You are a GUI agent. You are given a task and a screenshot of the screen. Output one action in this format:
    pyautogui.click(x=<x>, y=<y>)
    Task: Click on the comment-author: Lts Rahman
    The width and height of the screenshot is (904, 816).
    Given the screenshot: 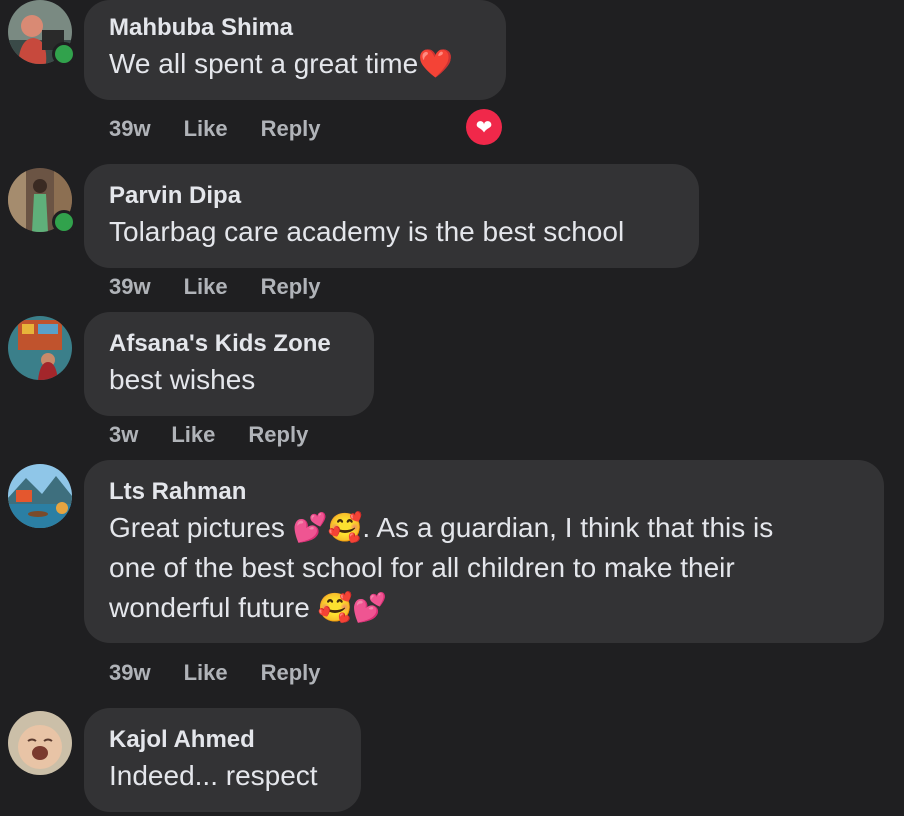 What is the action you would take?
    pyautogui.click(x=484, y=492)
    